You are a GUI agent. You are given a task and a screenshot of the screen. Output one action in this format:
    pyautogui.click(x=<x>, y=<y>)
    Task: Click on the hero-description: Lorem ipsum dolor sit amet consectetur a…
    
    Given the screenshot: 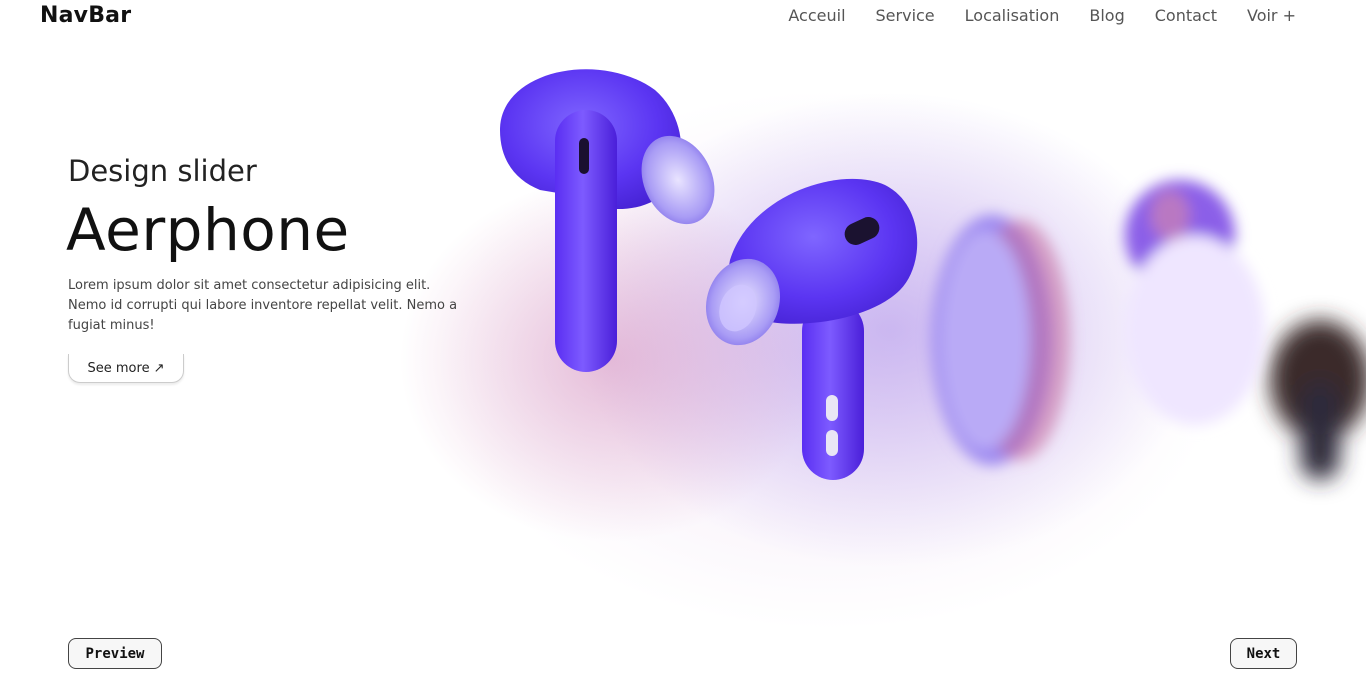 What is the action you would take?
    pyautogui.click(x=263, y=305)
    